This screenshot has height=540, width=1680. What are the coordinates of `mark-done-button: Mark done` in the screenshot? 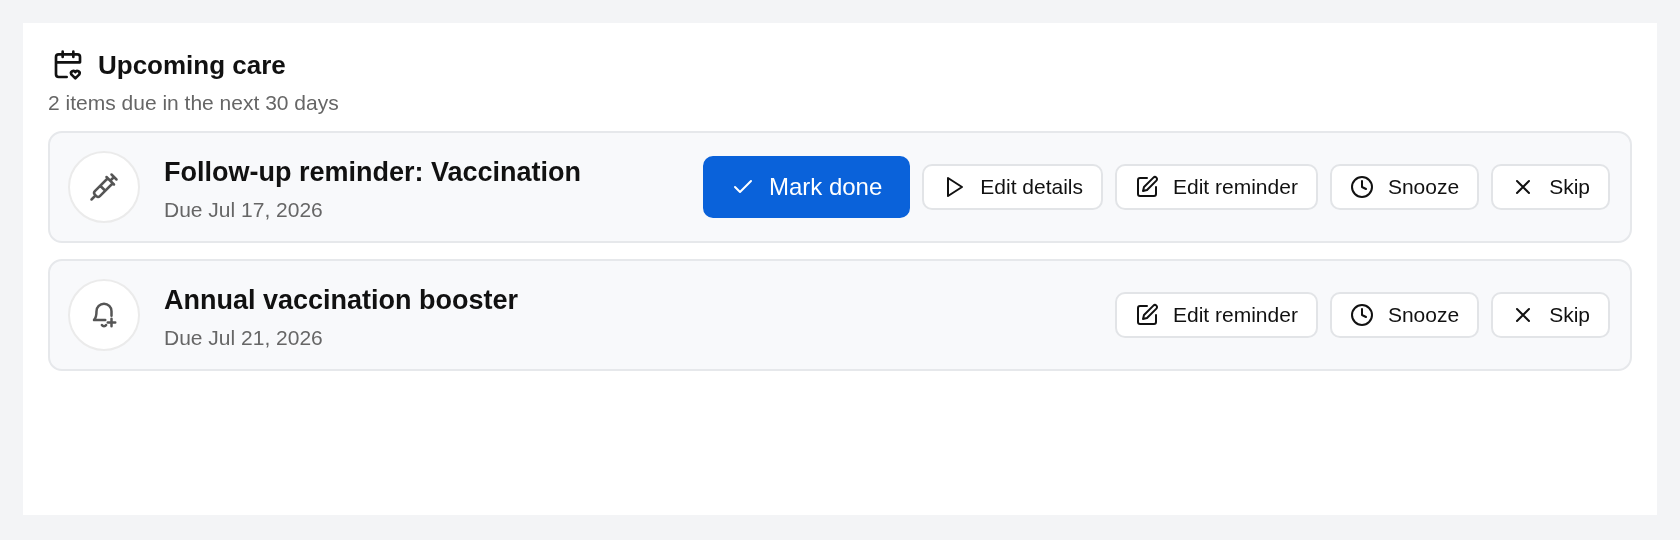 It's located at (806, 187).